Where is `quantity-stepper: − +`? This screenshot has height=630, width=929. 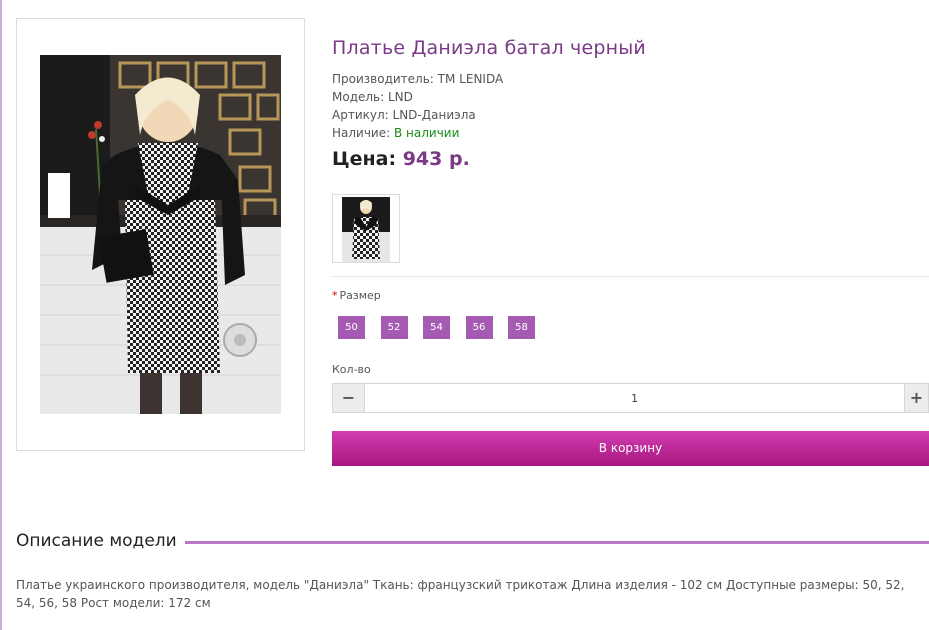
quantity-stepper: − + is located at coordinates (630, 398).